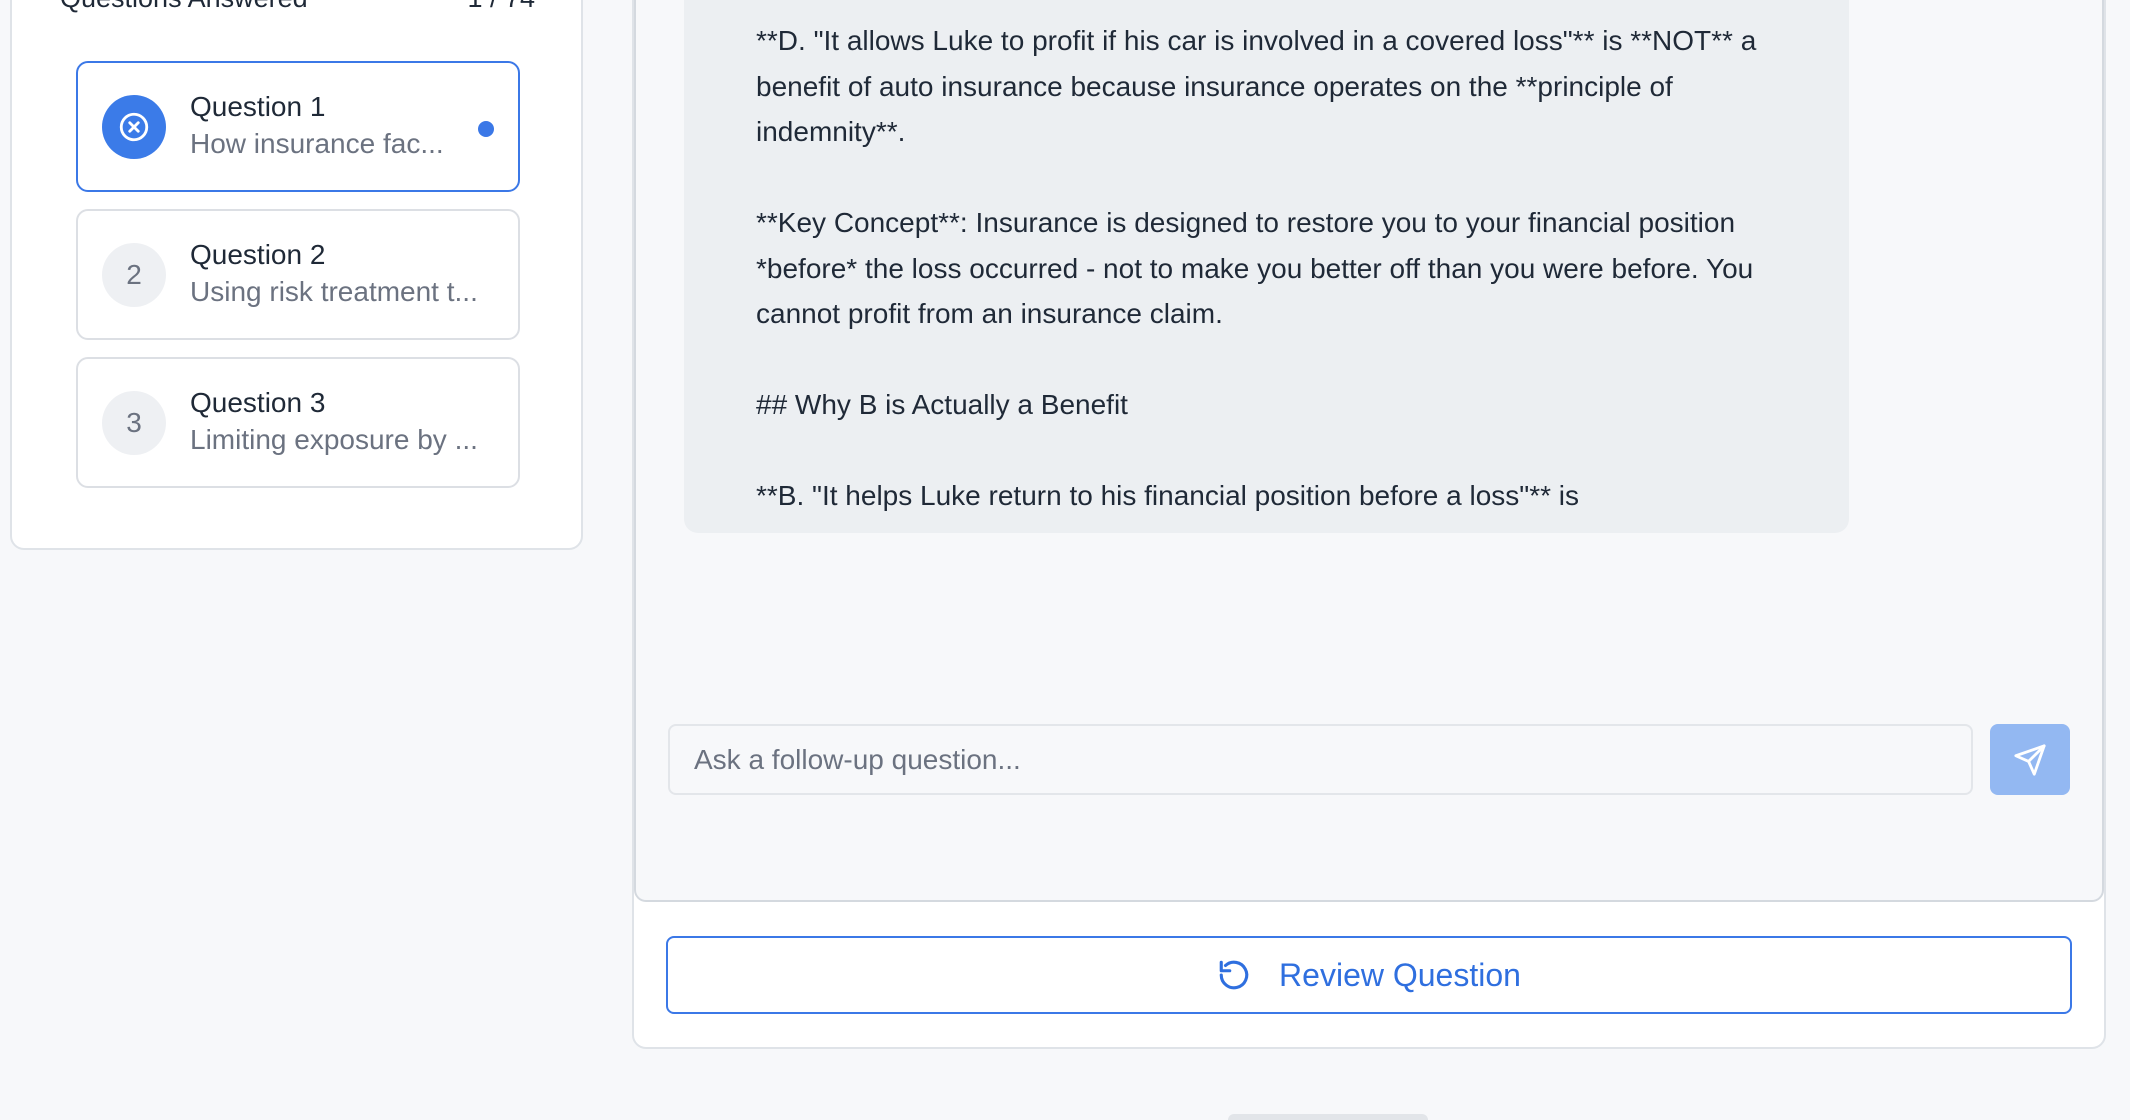 The width and height of the screenshot is (2130, 1120). I want to click on rotate-ccw-icon, so click(1234, 975).